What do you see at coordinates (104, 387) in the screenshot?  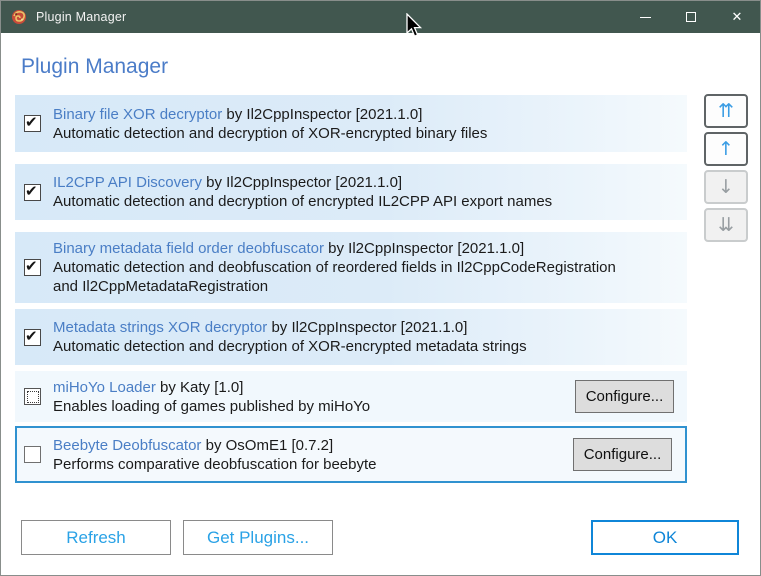 I see `plugin-name-link: miHoYo Loader` at bounding box center [104, 387].